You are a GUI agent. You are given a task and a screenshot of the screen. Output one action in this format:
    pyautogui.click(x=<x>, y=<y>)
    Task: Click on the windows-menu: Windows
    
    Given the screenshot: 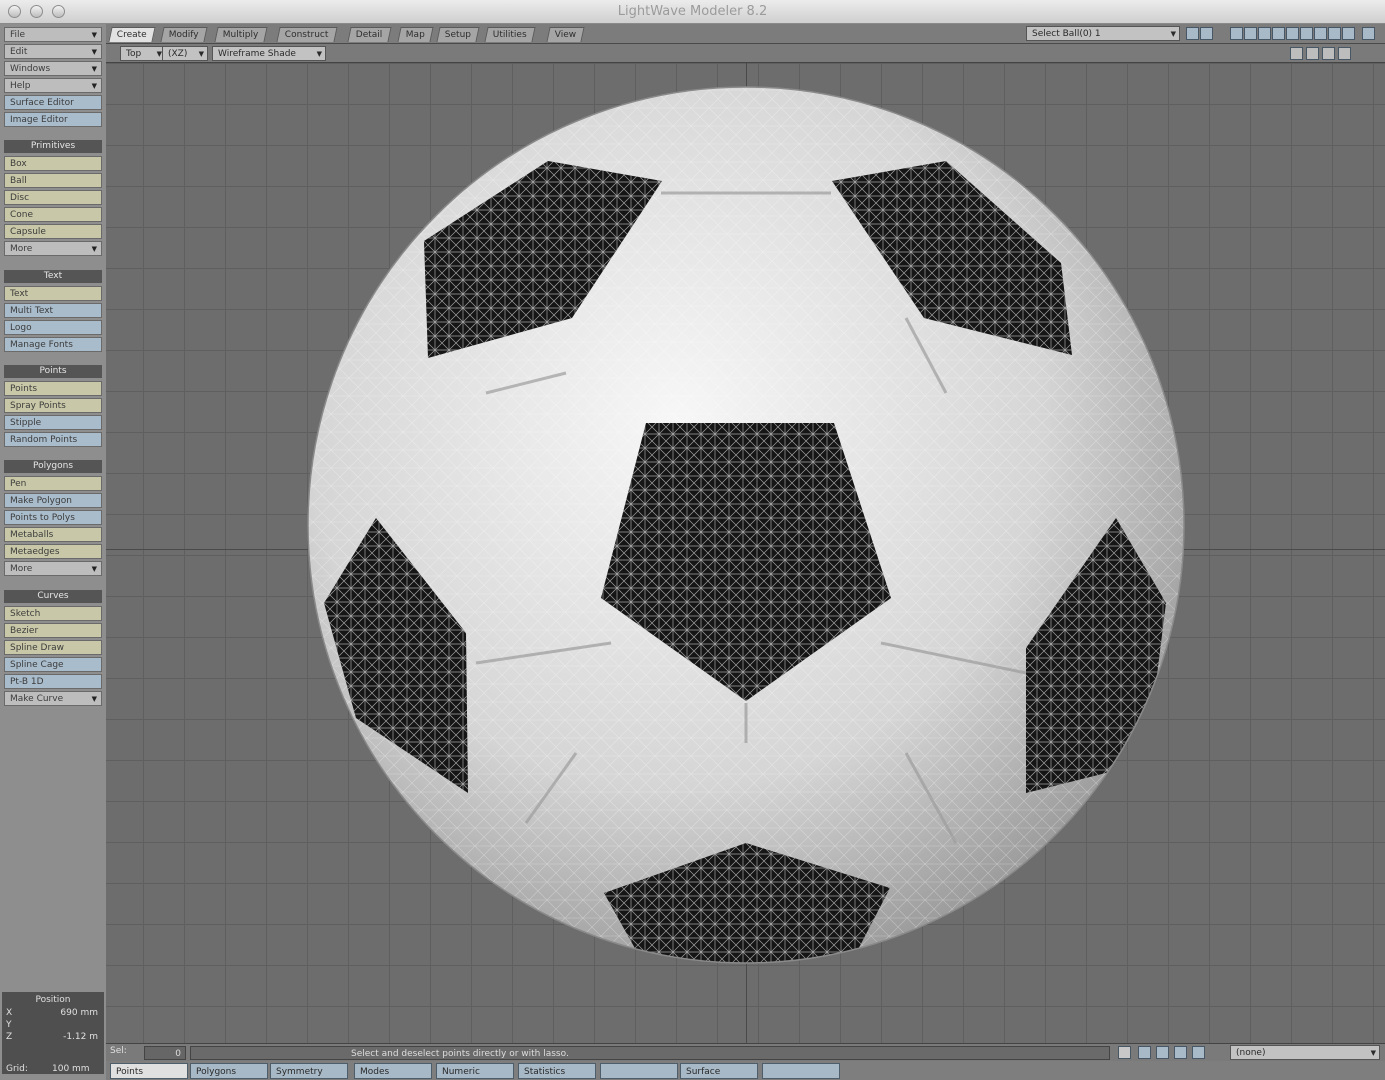 What is the action you would take?
    pyautogui.click(x=53, y=68)
    